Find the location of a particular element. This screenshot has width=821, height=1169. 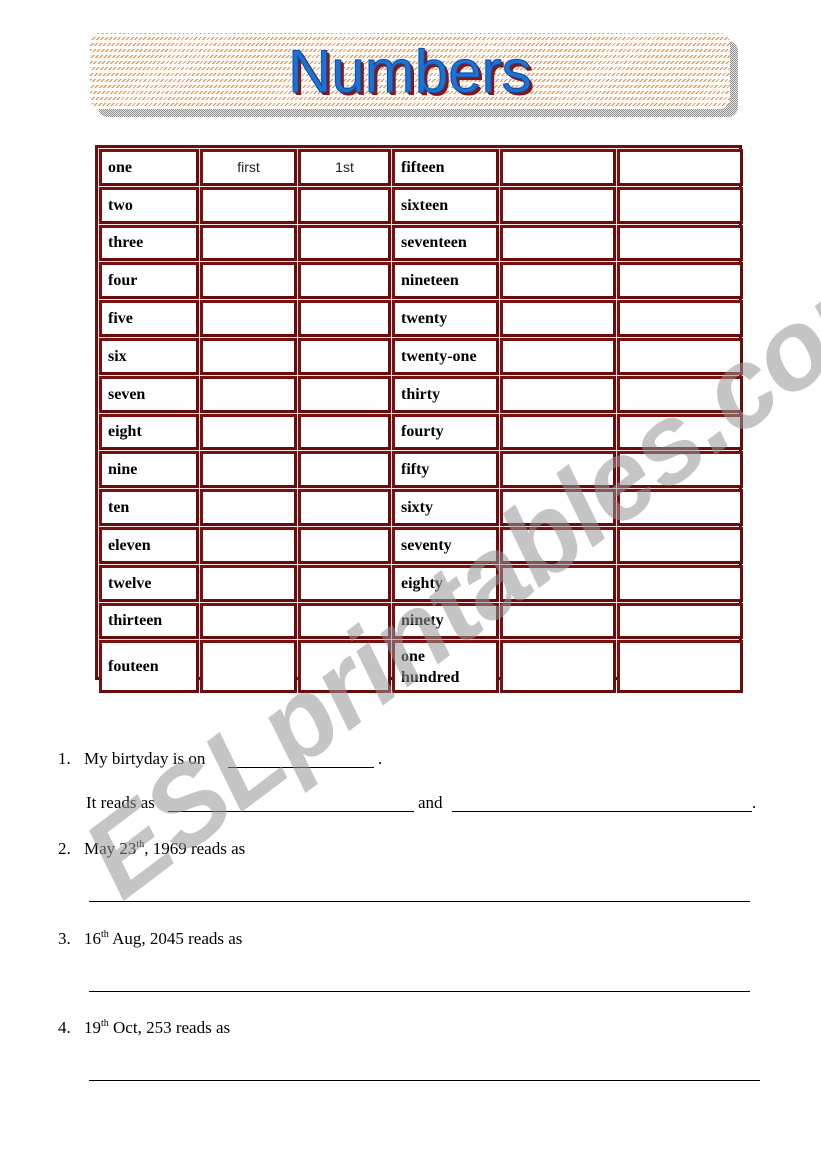

exercise-text: My birtyday is on is located at coordinates (145, 758).